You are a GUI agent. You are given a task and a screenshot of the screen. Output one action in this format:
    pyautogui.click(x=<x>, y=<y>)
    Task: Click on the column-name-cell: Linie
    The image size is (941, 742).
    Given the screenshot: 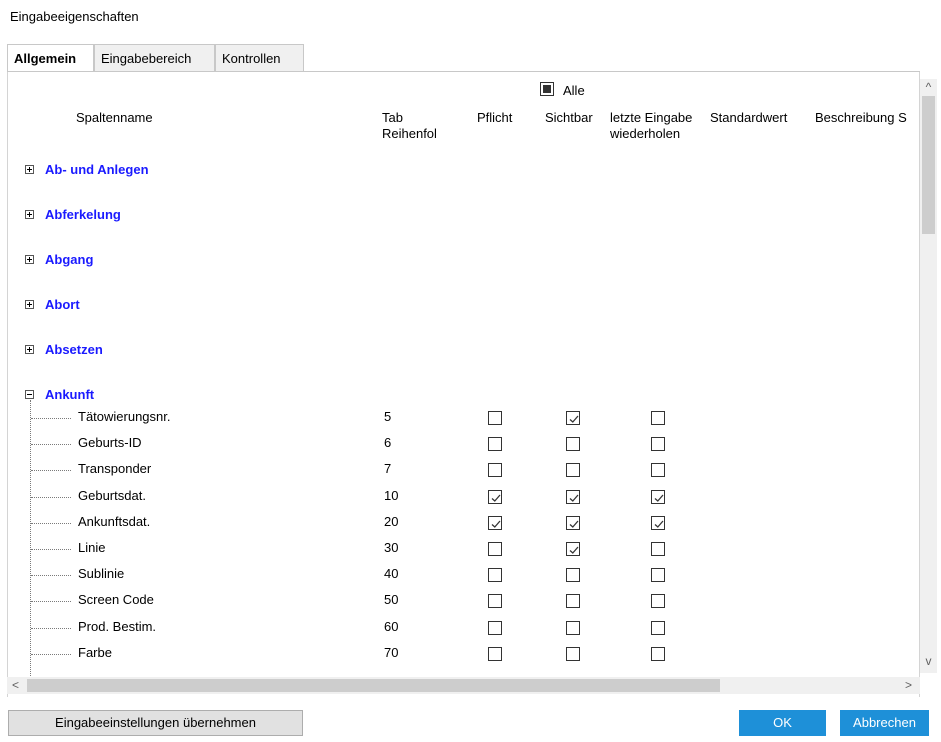 What is the action you would take?
    pyautogui.click(x=92, y=547)
    